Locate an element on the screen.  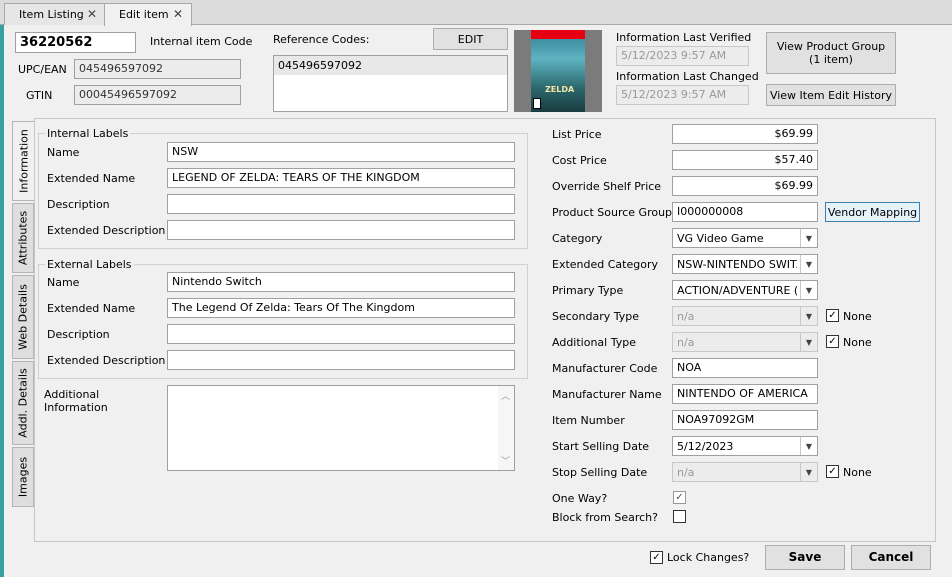
tab-addl-details: Addl. Details is located at coordinates (23, 403).